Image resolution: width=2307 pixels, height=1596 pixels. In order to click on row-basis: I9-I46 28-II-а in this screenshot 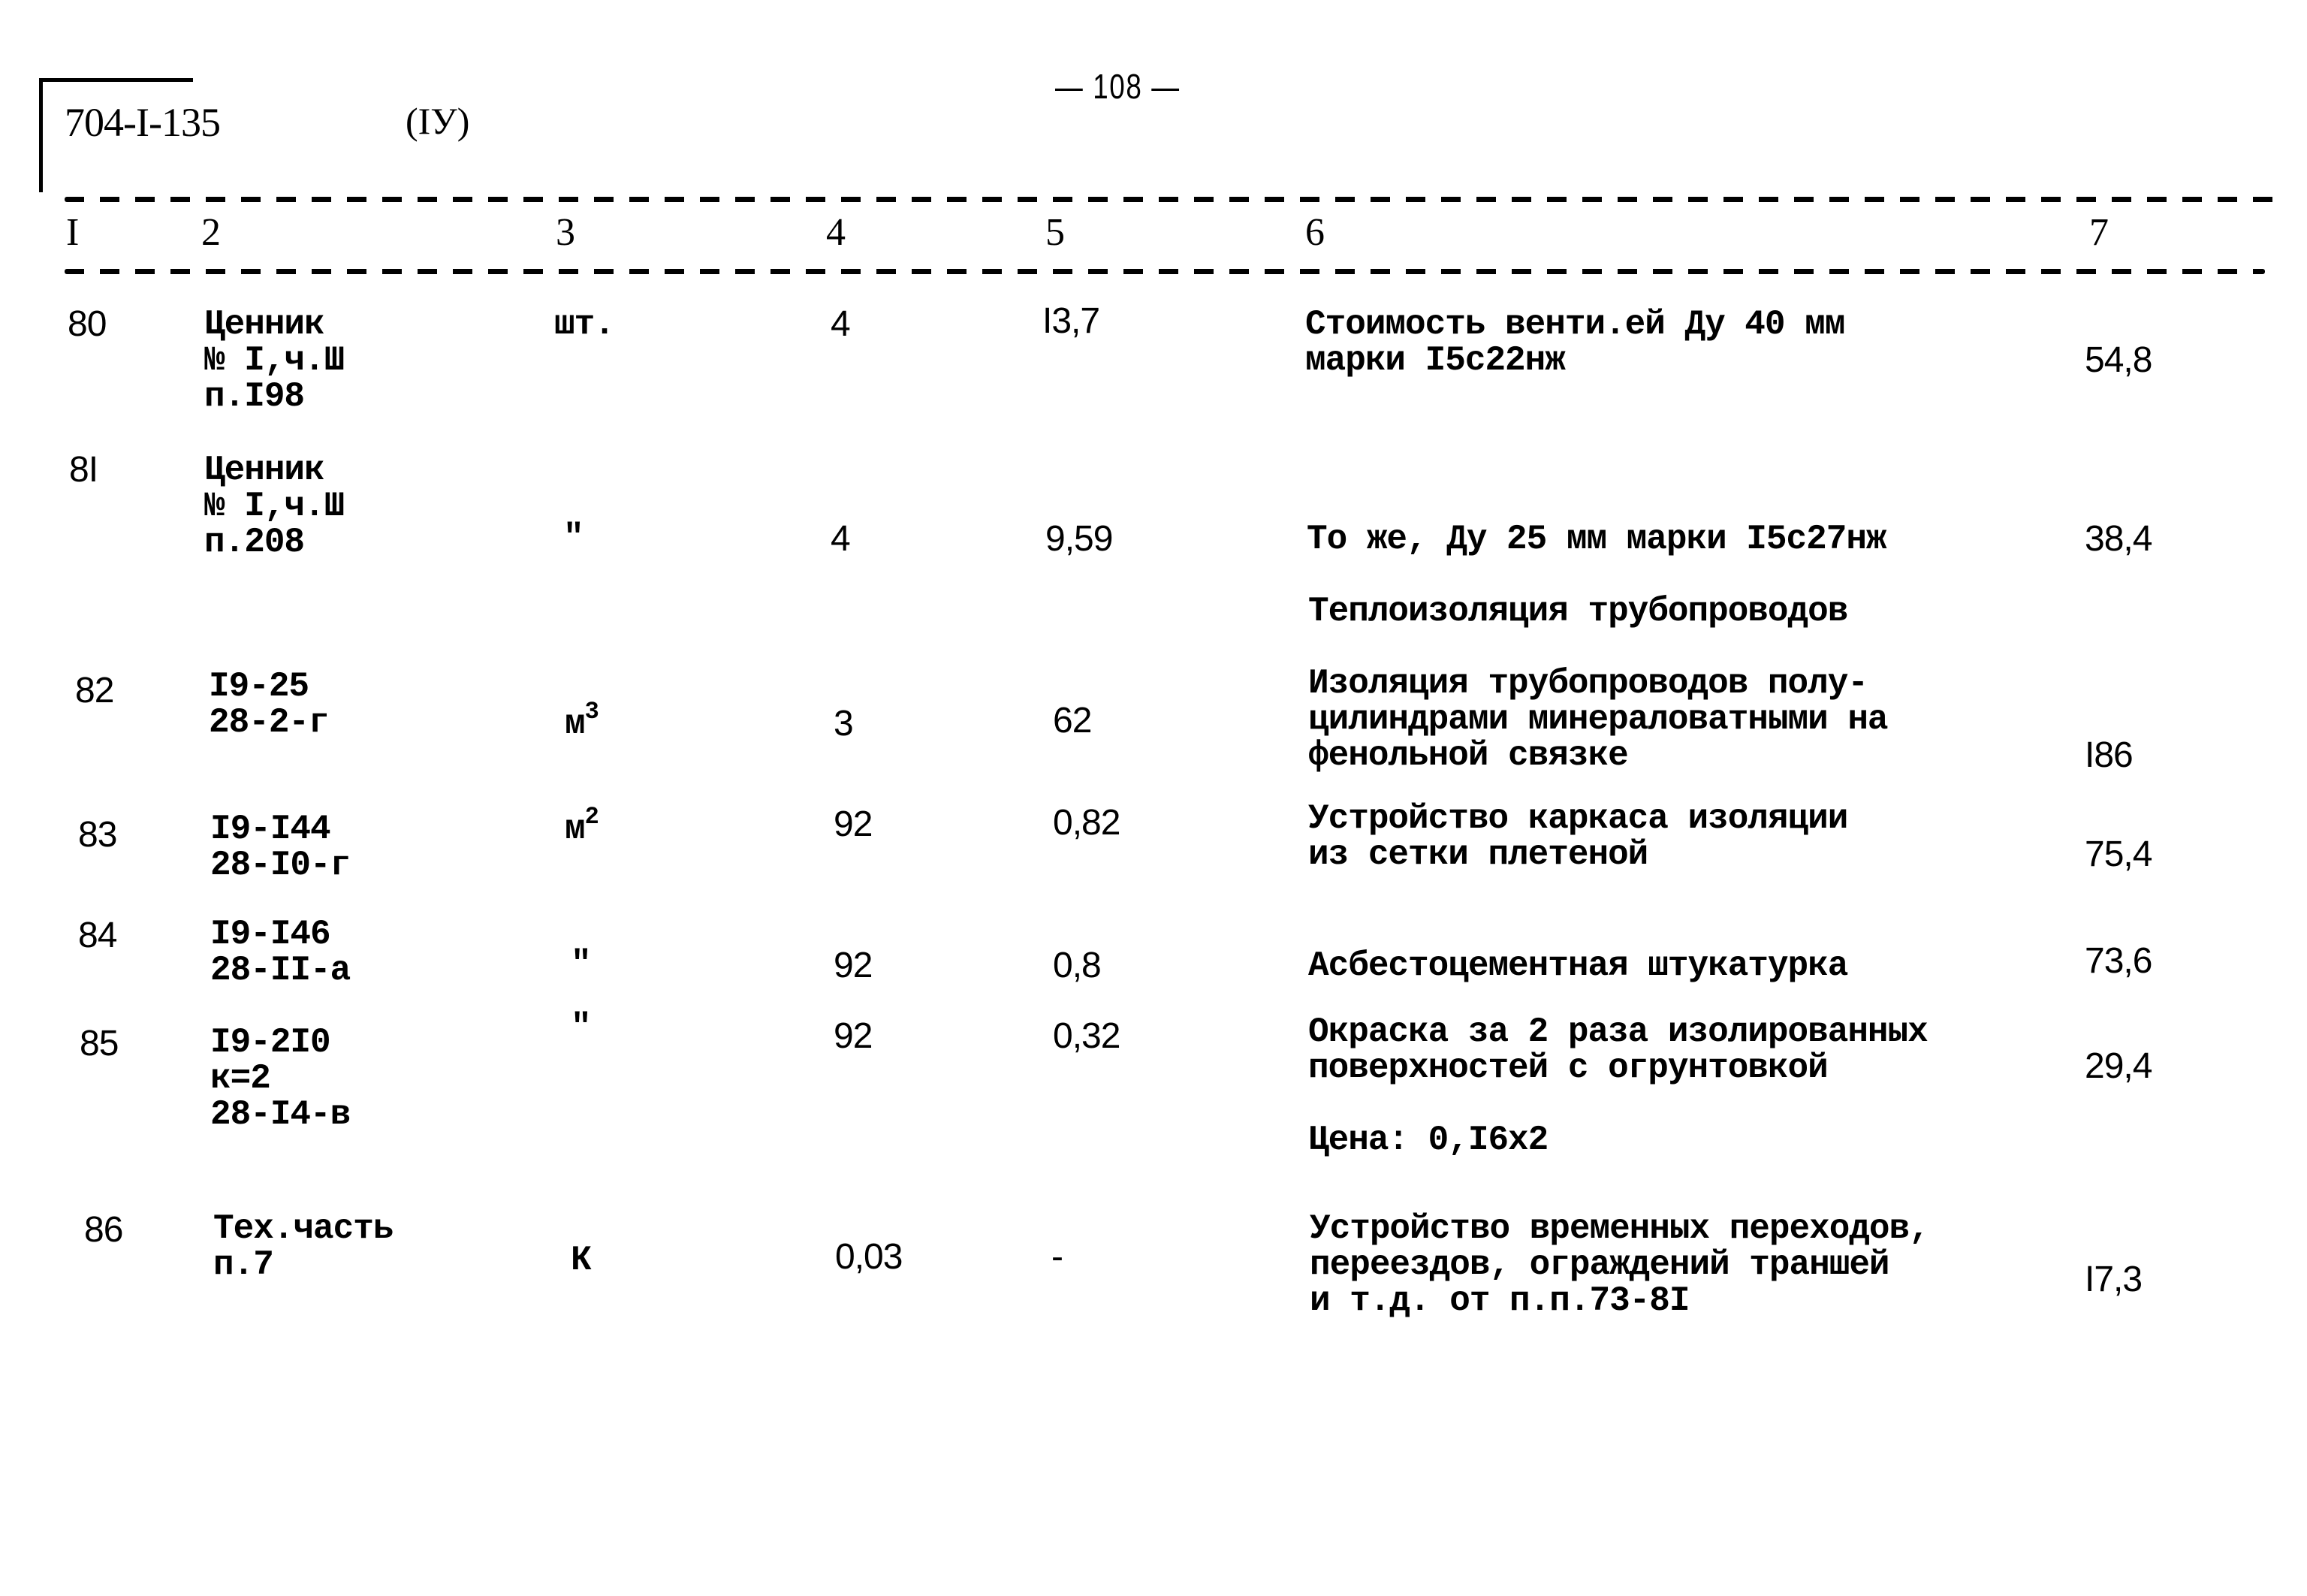, I will do `click(280, 952)`.